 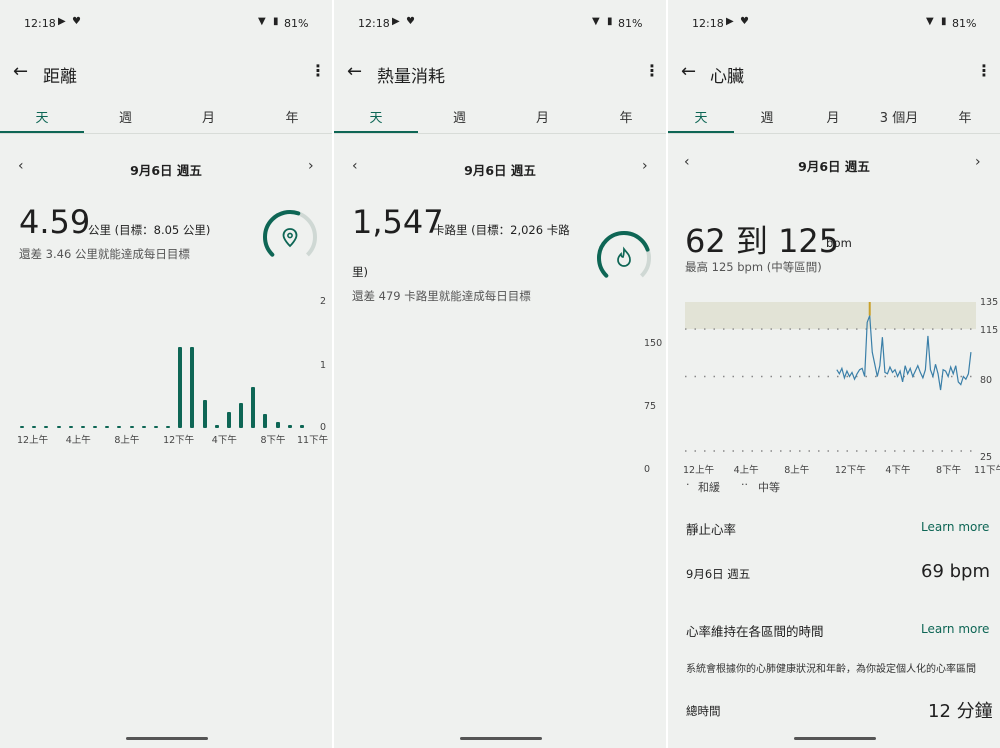 I want to click on legend-dots: ··, so click(x=744, y=484).